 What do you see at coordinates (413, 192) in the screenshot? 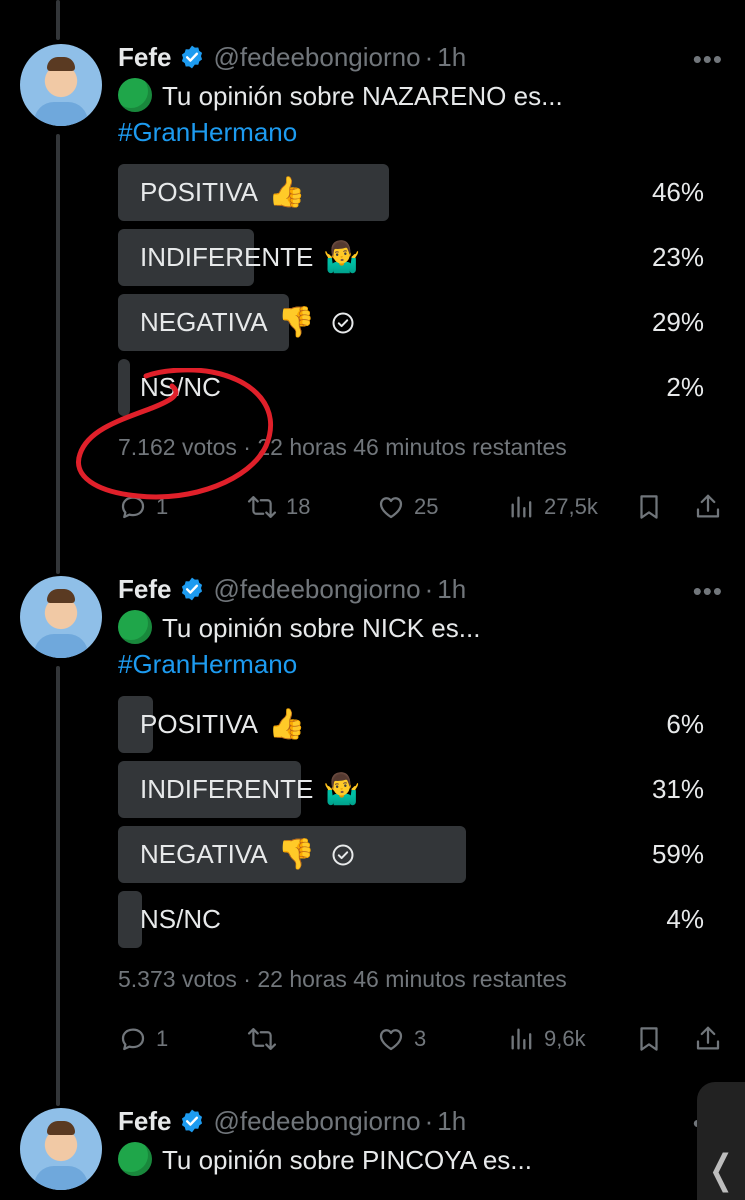
I see `poll-option: POSITIVA 👍 46%` at bounding box center [413, 192].